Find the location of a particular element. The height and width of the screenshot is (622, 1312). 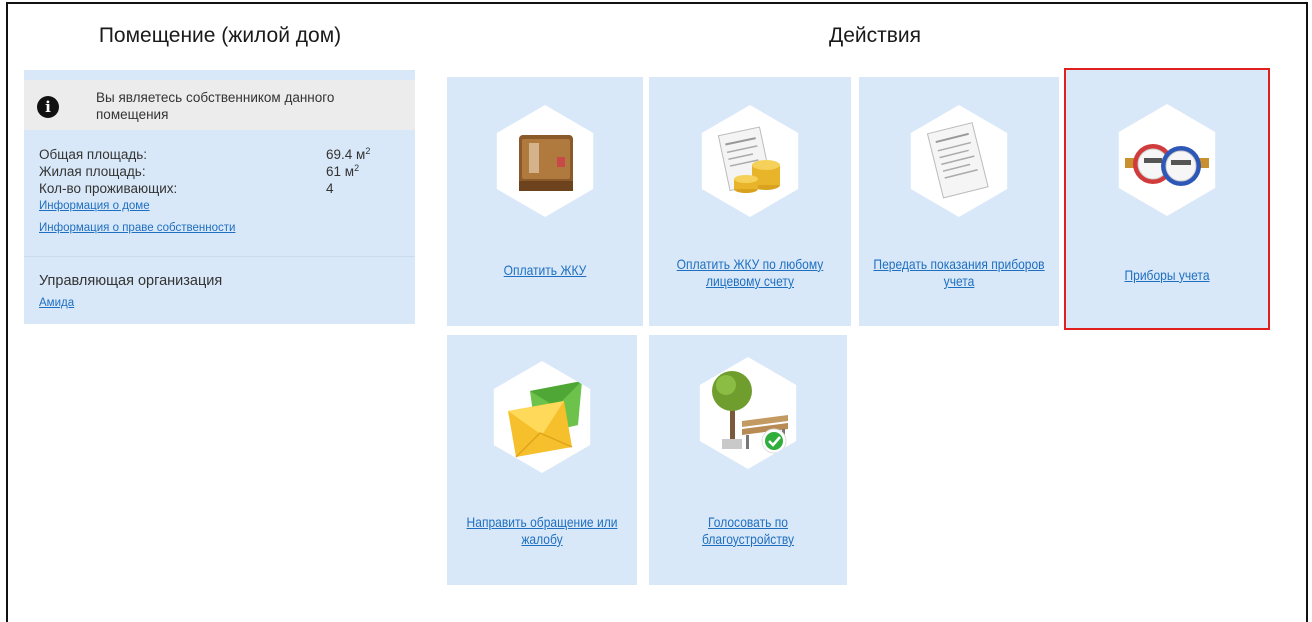

tile-metering-devices: Приборы учета is located at coordinates (1167, 199).